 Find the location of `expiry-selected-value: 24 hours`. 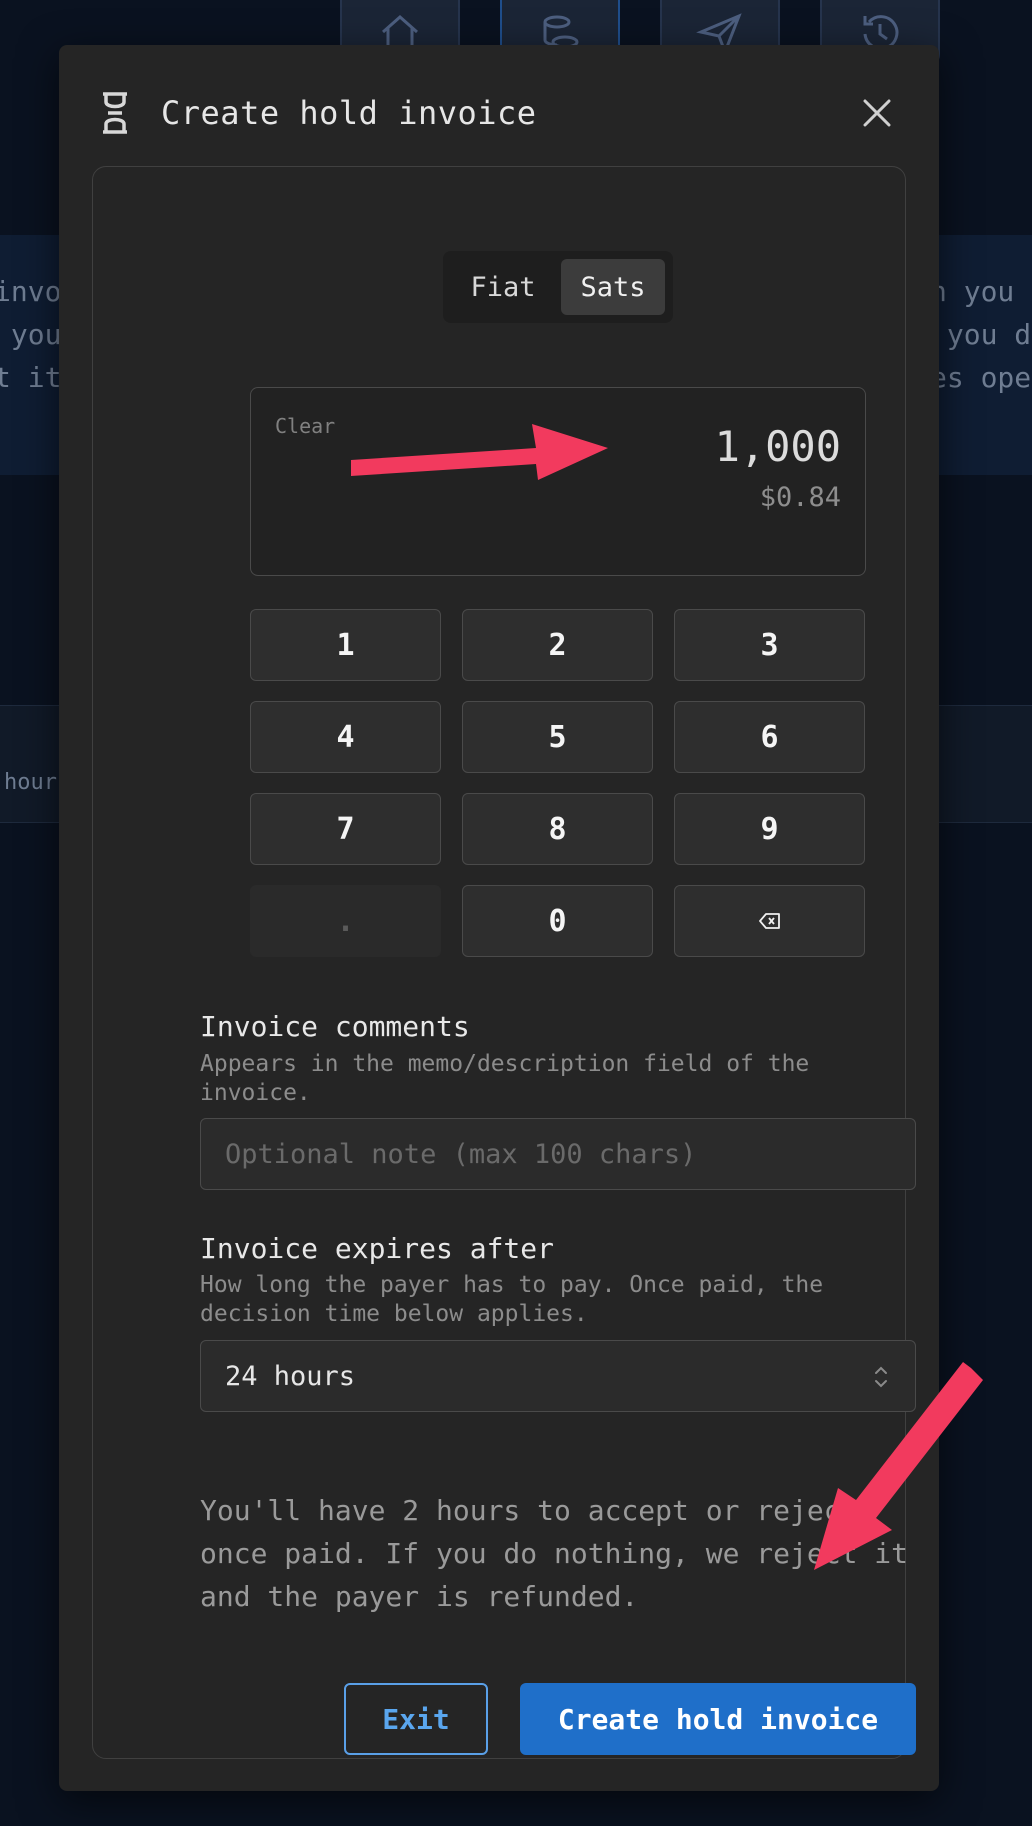

expiry-selected-value: 24 hours is located at coordinates (290, 1376).